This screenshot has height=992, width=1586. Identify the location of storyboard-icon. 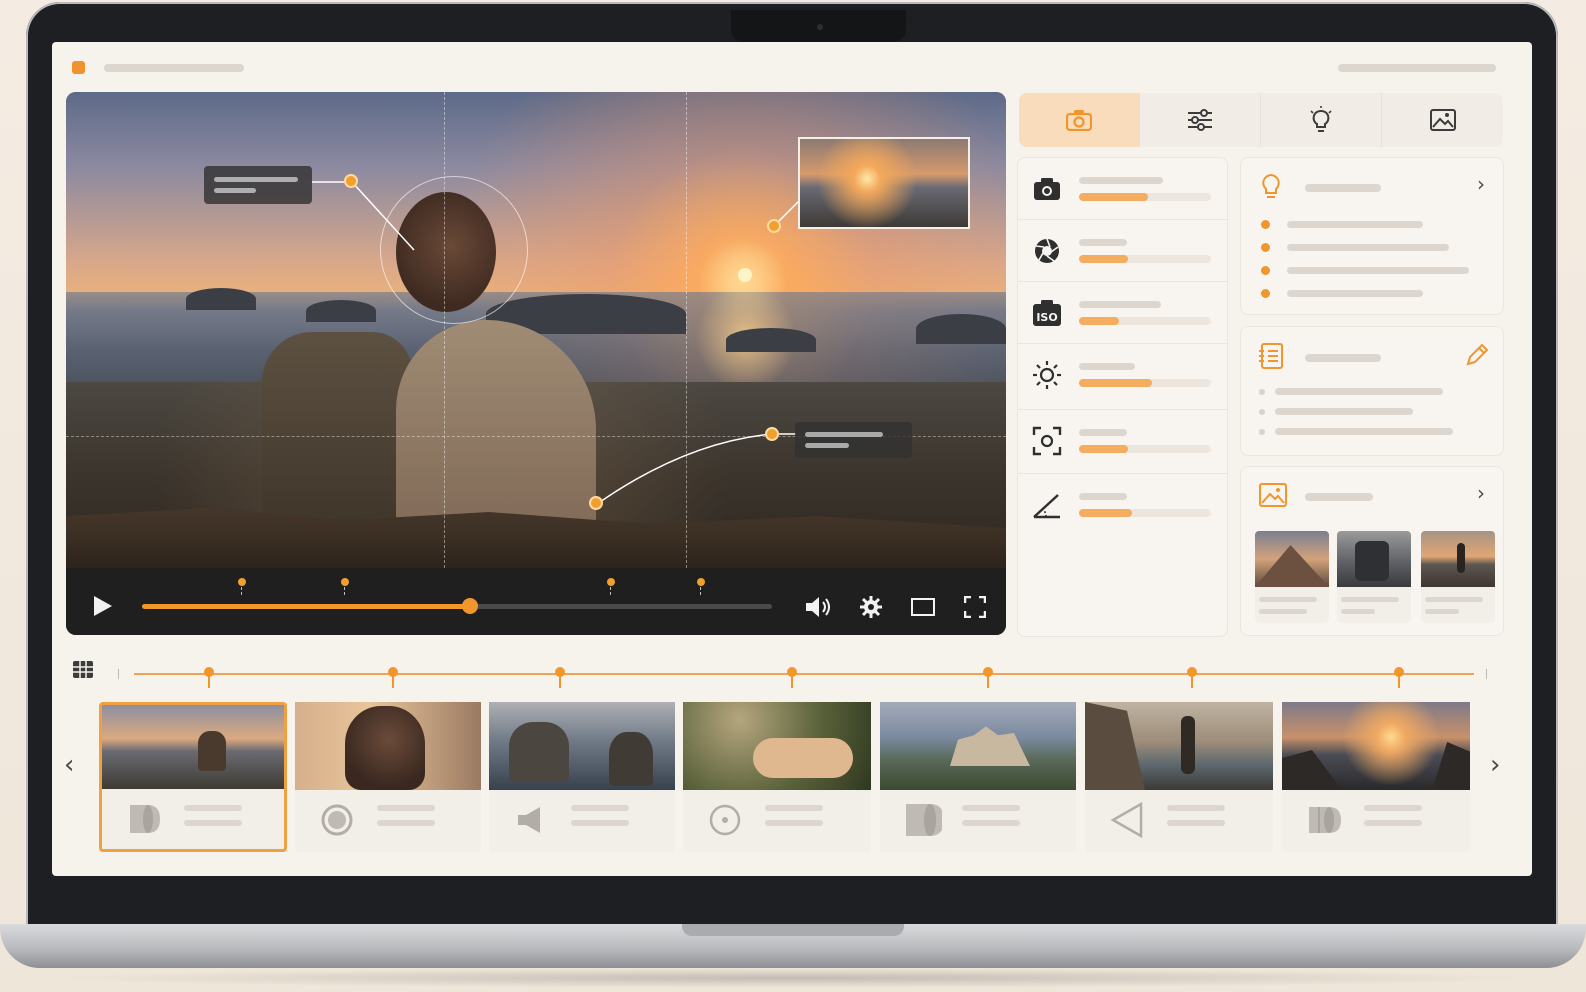
(83, 670).